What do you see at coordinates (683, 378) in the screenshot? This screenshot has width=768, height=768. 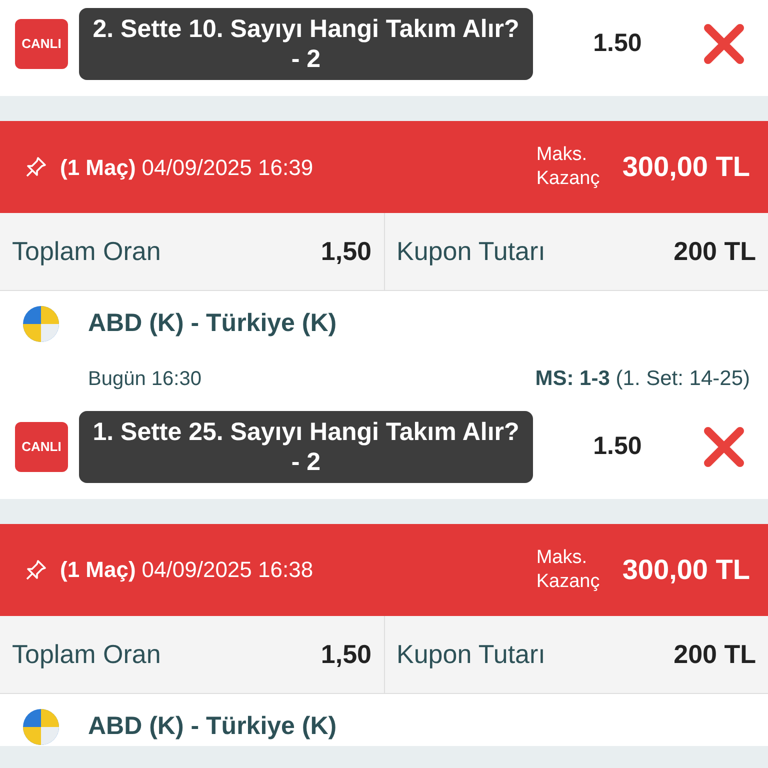 I see `set-score: (1. Set: 14-25)` at bounding box center [683, 378].